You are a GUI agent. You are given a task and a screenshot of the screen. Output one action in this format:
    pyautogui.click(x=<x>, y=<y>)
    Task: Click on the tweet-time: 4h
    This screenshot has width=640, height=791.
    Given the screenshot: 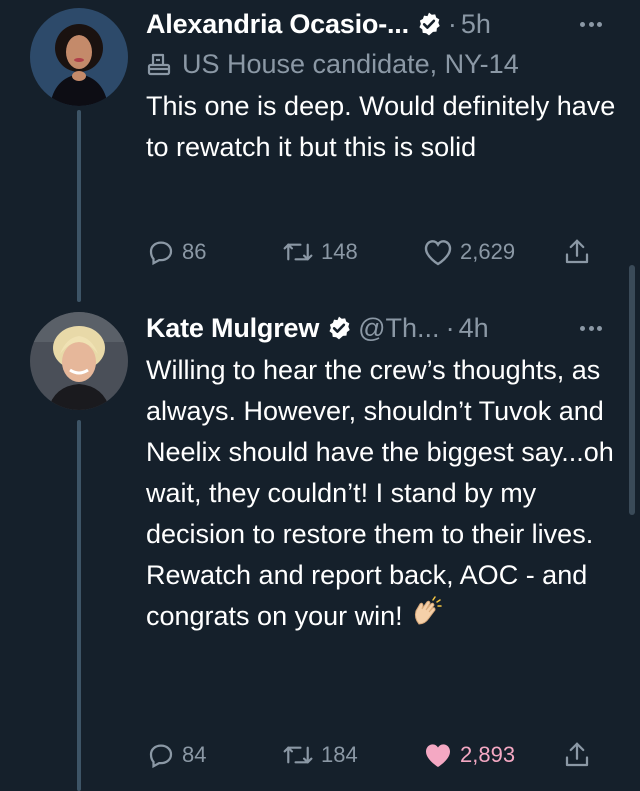 What is the action you would take?
    pyautogui.click(x=474, y=328)
    